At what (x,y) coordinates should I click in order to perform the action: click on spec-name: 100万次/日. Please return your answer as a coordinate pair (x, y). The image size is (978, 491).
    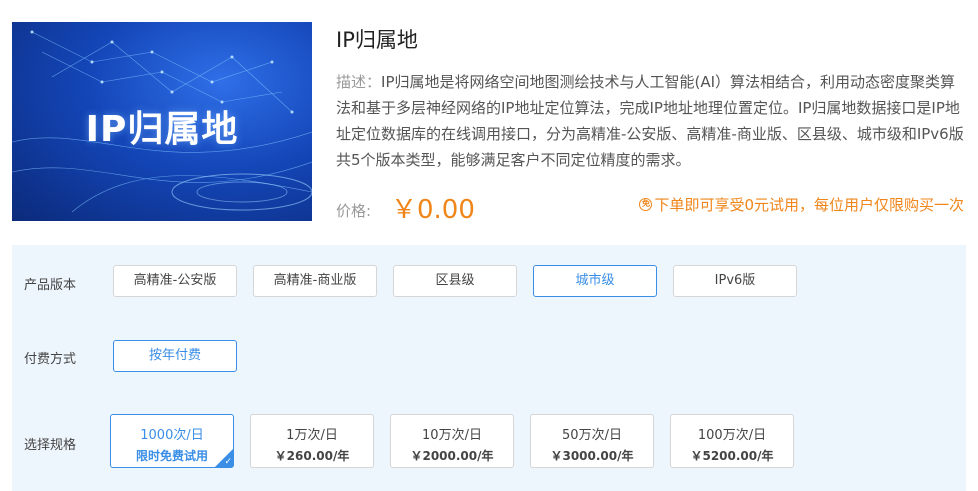
    Looking at the image, I should click on (732, 435).